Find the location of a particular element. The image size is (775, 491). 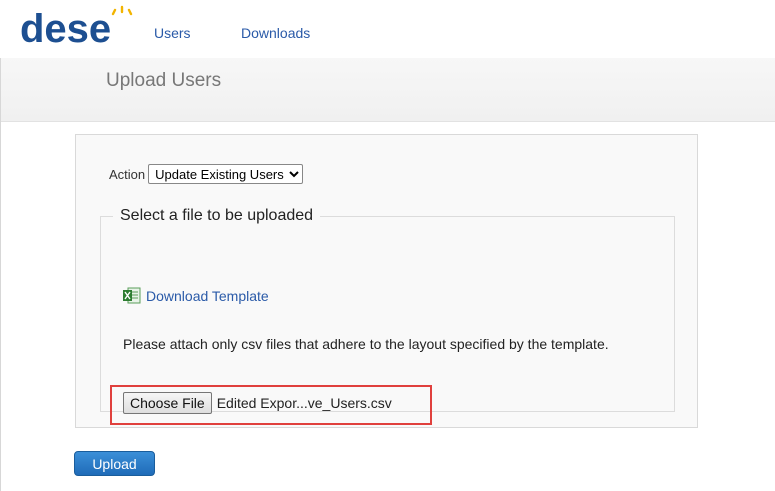

file-input: Choose File Edited Expor...ve_Users.csv is located at coordinates (257, 403).